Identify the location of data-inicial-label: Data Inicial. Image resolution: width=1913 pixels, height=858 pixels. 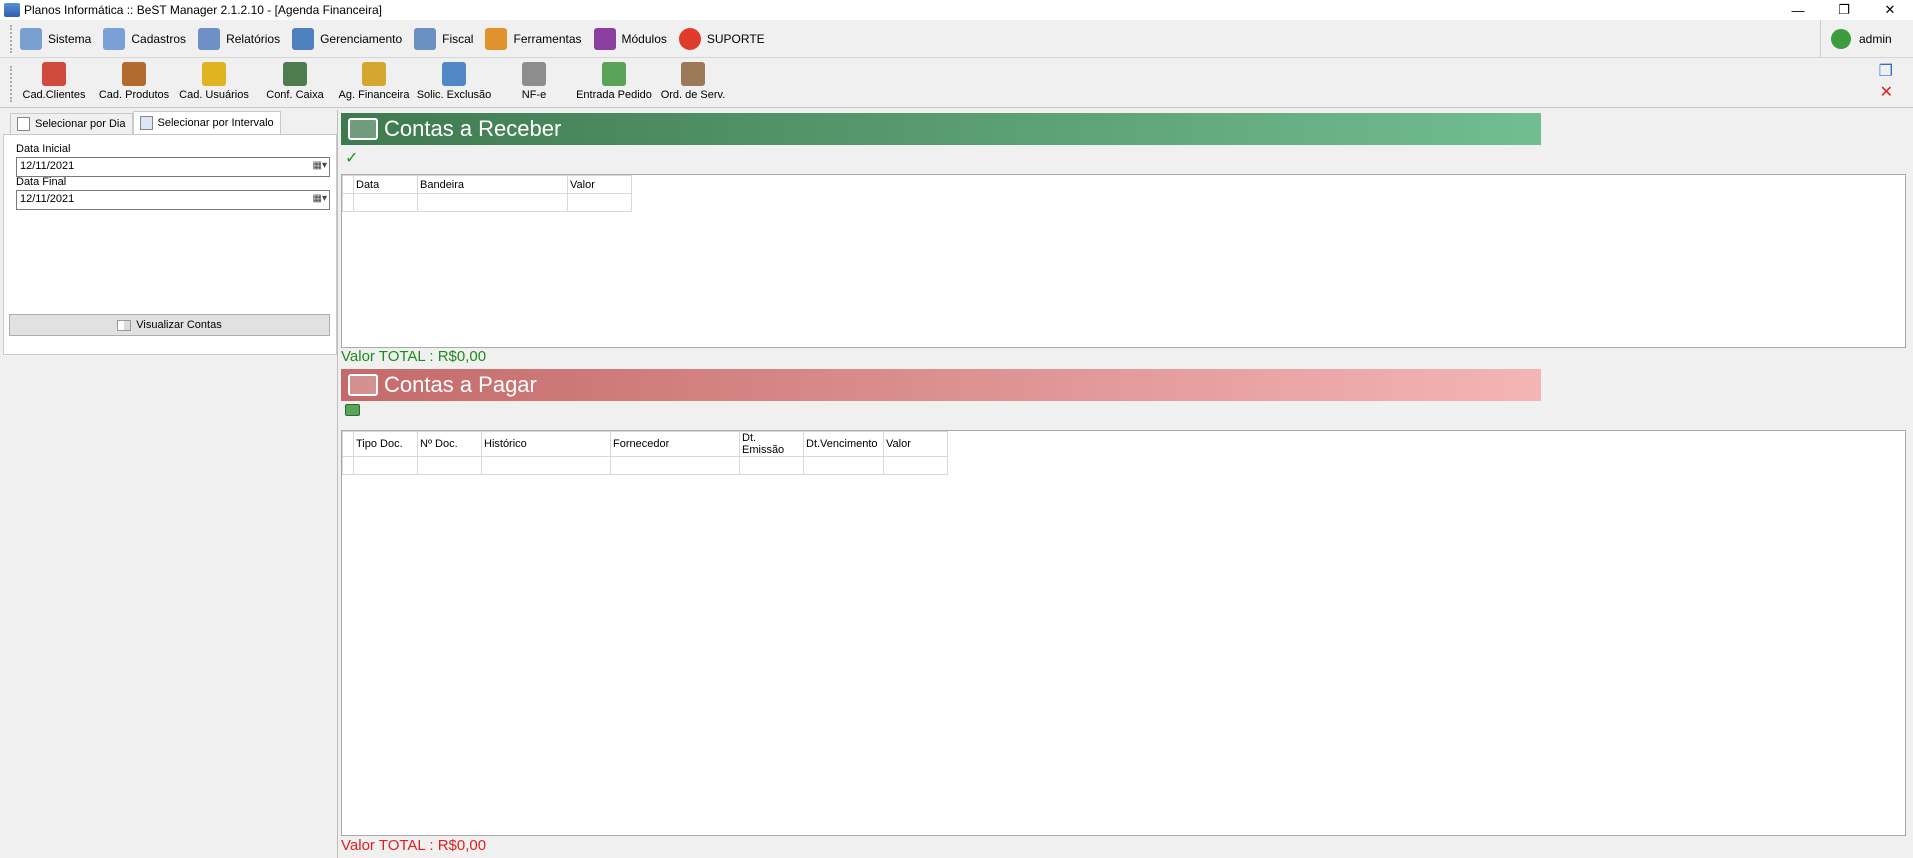
(43, 149).